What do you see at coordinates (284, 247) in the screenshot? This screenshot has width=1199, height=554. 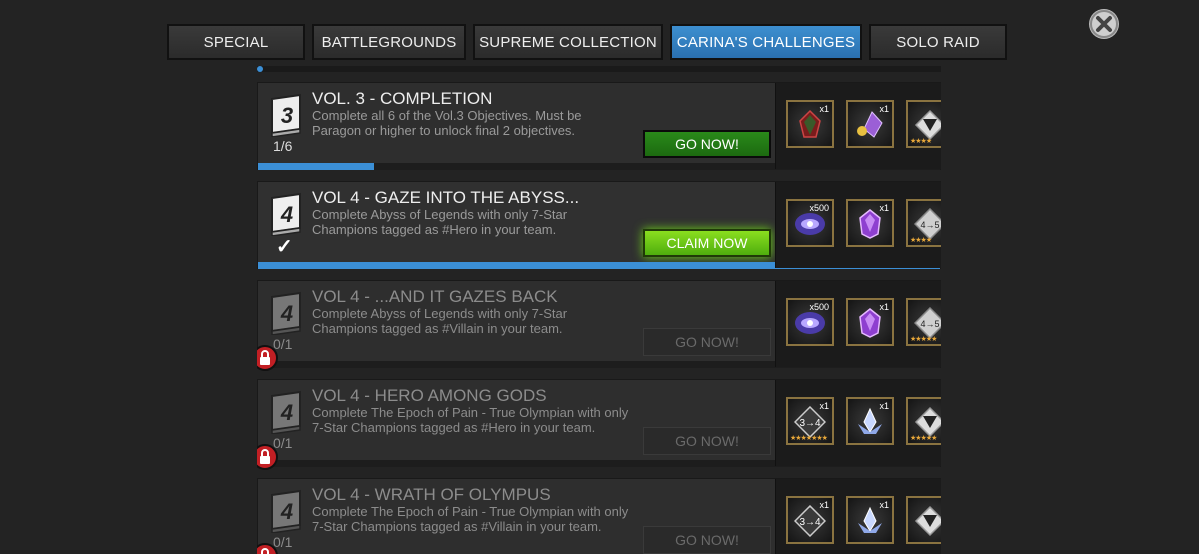 I see `checkmark-icon: ✓` at bounding box center [284, 247].